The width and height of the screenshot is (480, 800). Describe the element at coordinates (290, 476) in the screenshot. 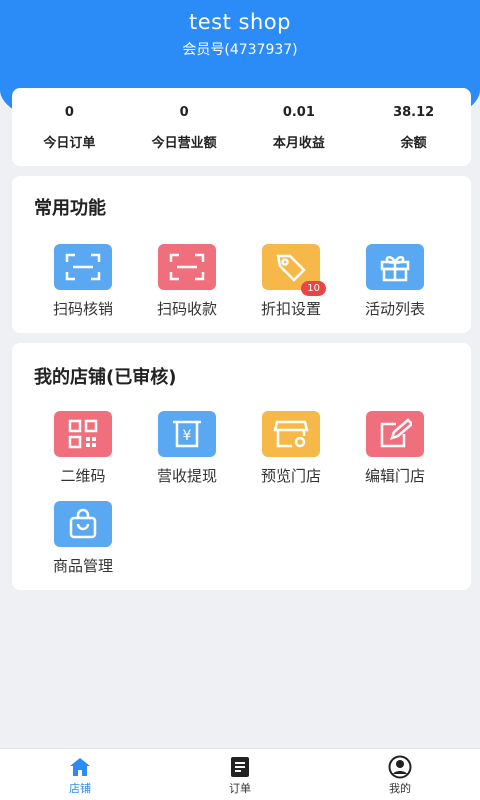

I see `item-label: 预览门店` at that location.